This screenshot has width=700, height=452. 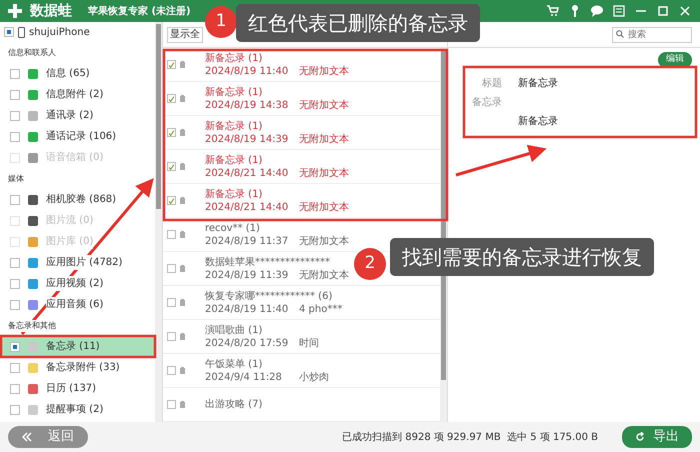 I want to click on notes-icon, so click(x=619, y=11).